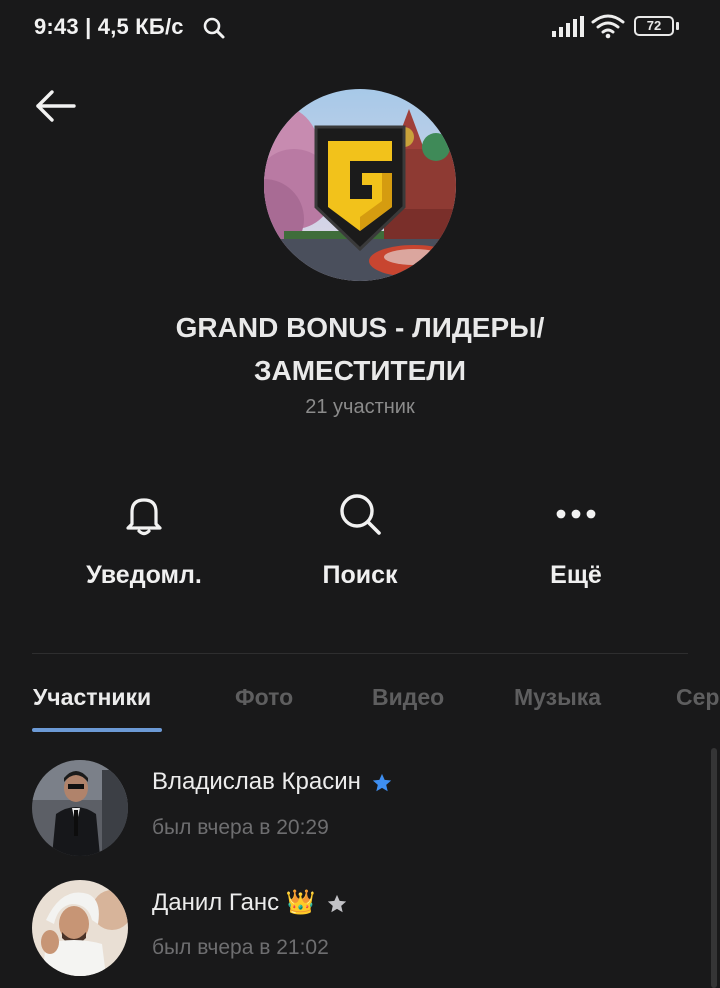 Image resolution: width=720 pixels, height=988 pixels. What do you see at coordinates (240, 827) in the screenshot?
I see `last-seen: был вчера в 20:29` at bounding box center [240, 827].